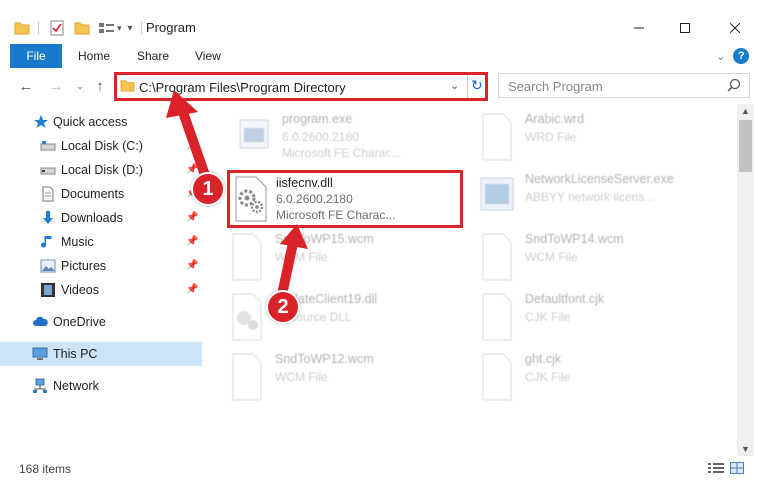 This screenshot has width=769, height=491. I want to click on download-icon, so click(48, 217).